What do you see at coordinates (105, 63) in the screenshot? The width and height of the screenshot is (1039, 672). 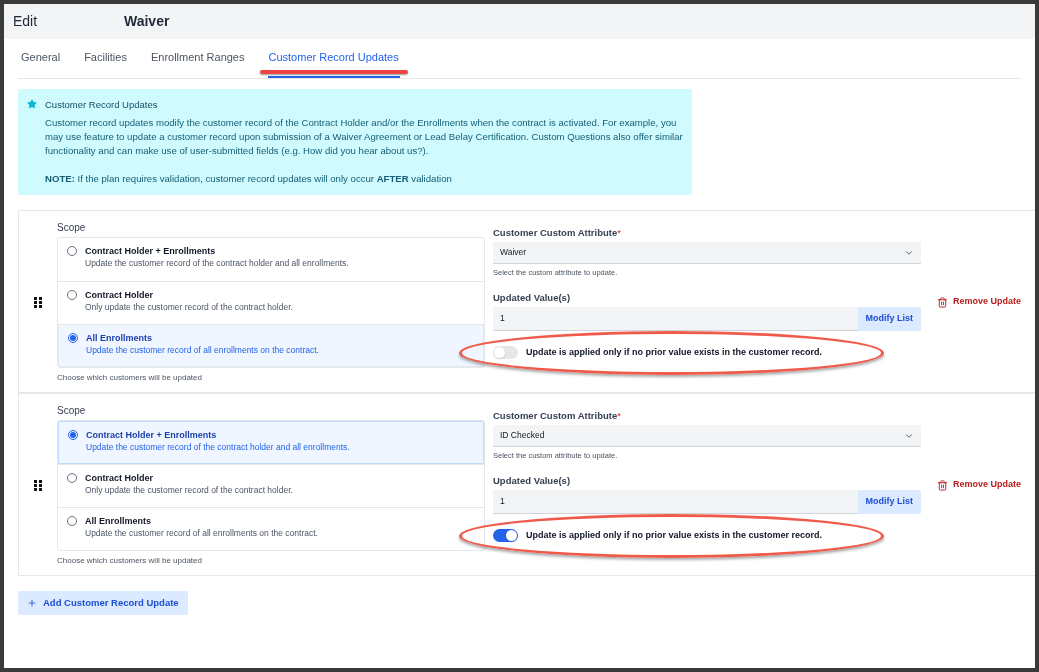 I see `tab: Facilities` at bounding box center [105, 63].